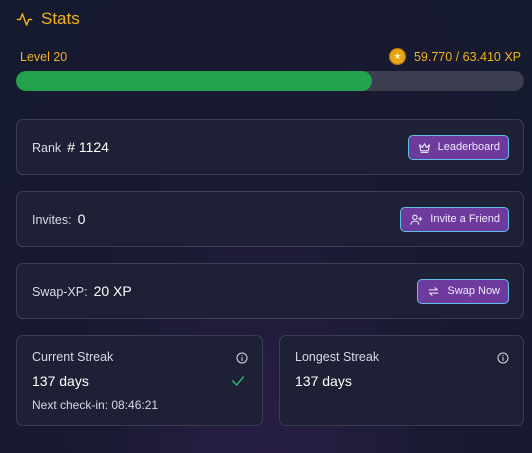 The height and width of the screenshot is (453, 532). I want to click on level-row: Level 20 ★ 59.770 / 63.410 XP, so click(270, 56).